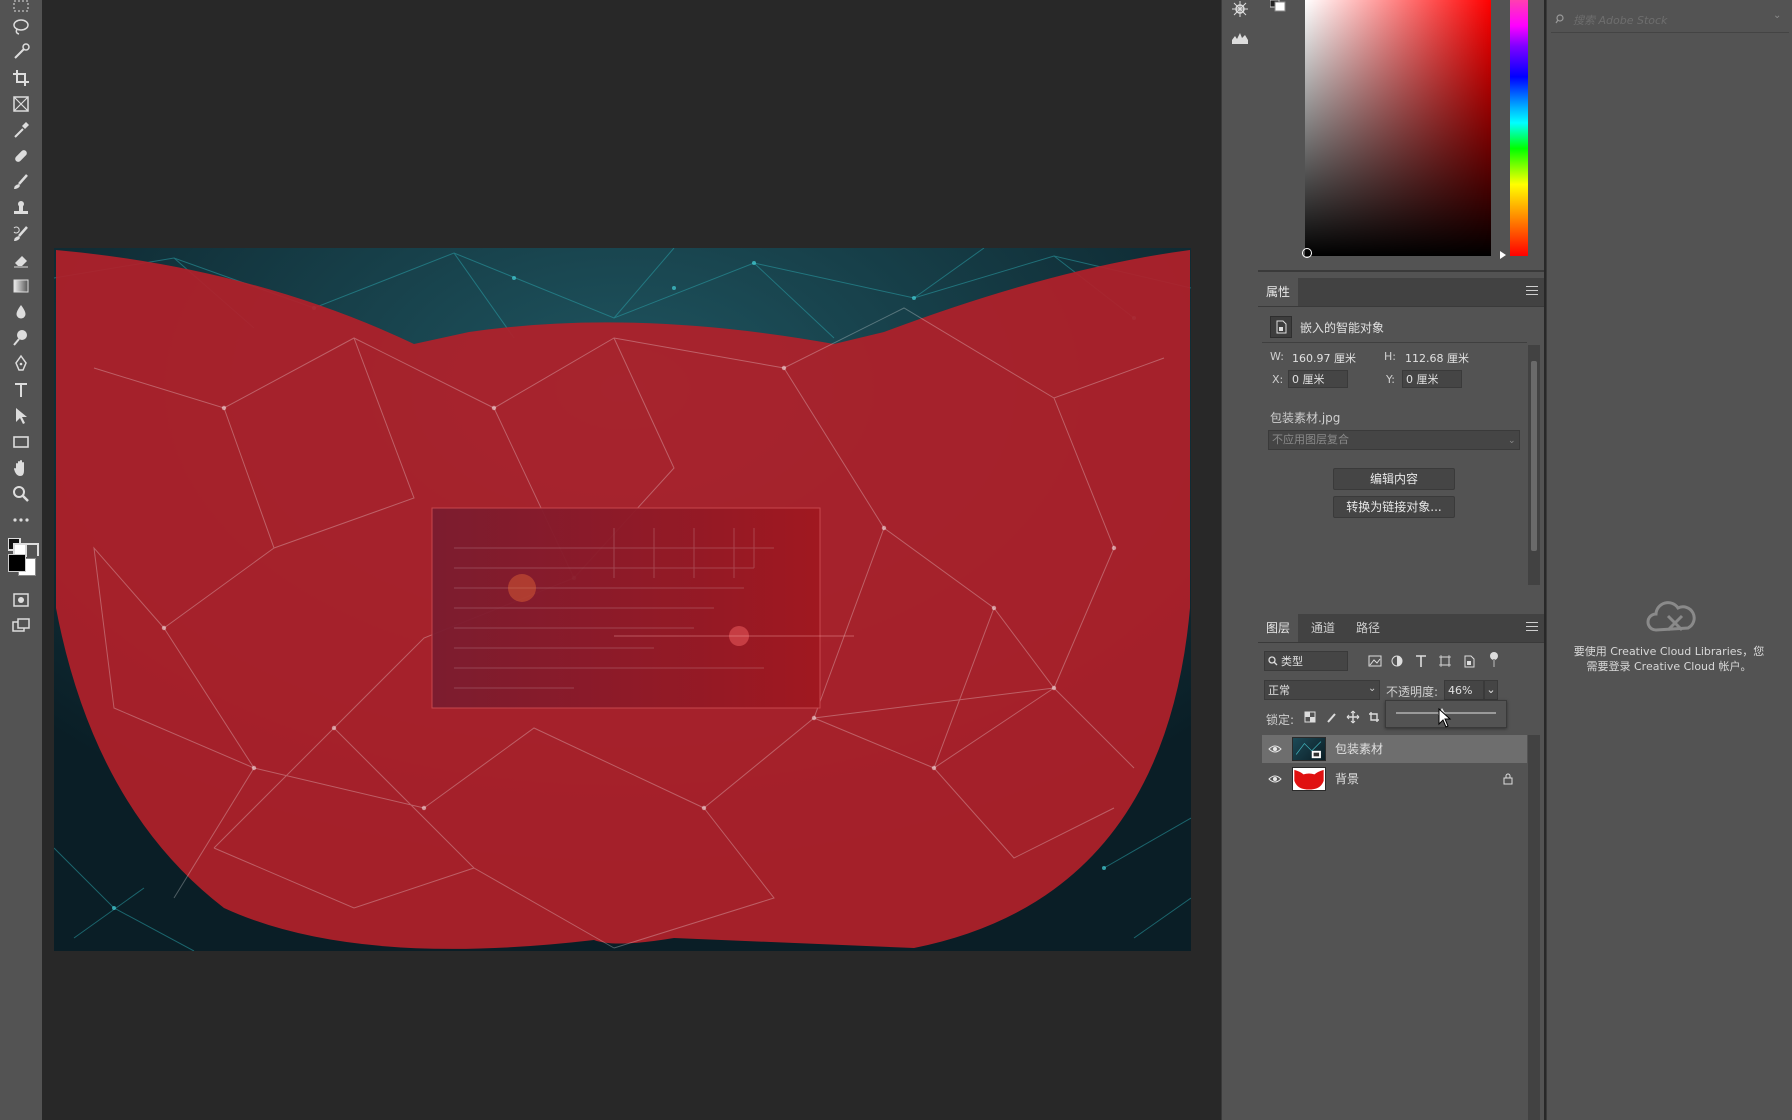 Image resolution: width=1792 pixels, height=1120 pixels. I want to click on hand-icon, so click(21, 468).